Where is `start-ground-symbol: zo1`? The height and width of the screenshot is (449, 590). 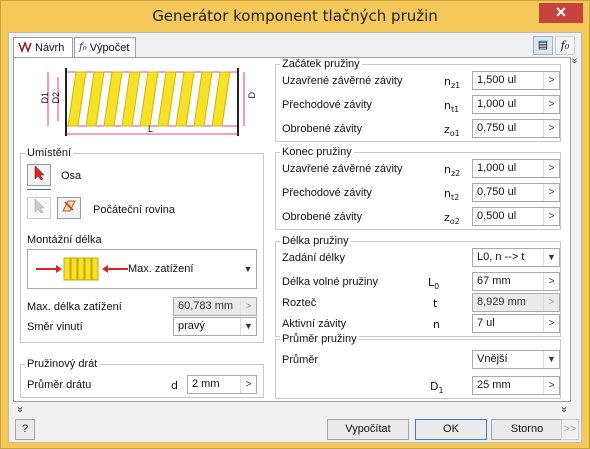
start-ground-symbol: zo1 is located at coordinates (452, 131).